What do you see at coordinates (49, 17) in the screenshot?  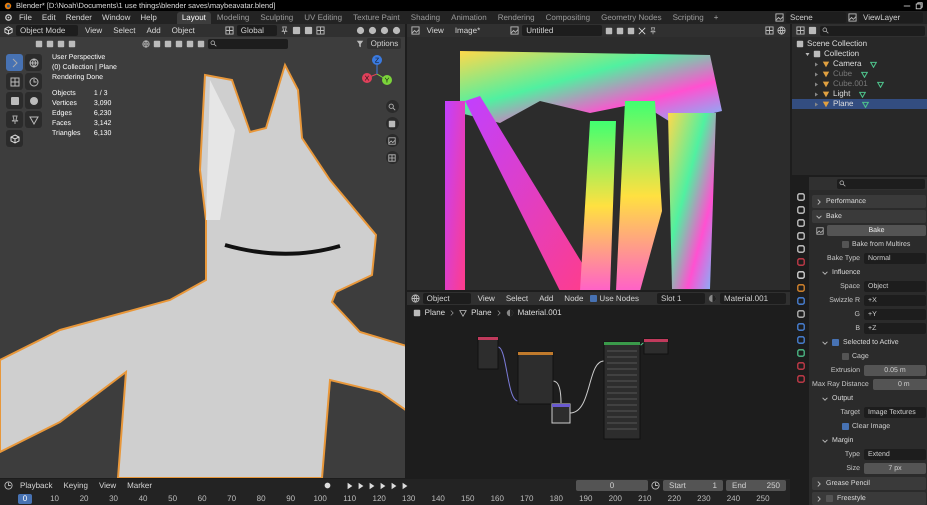 I see `menu-item: Edit` at bounding box center [49, 17].